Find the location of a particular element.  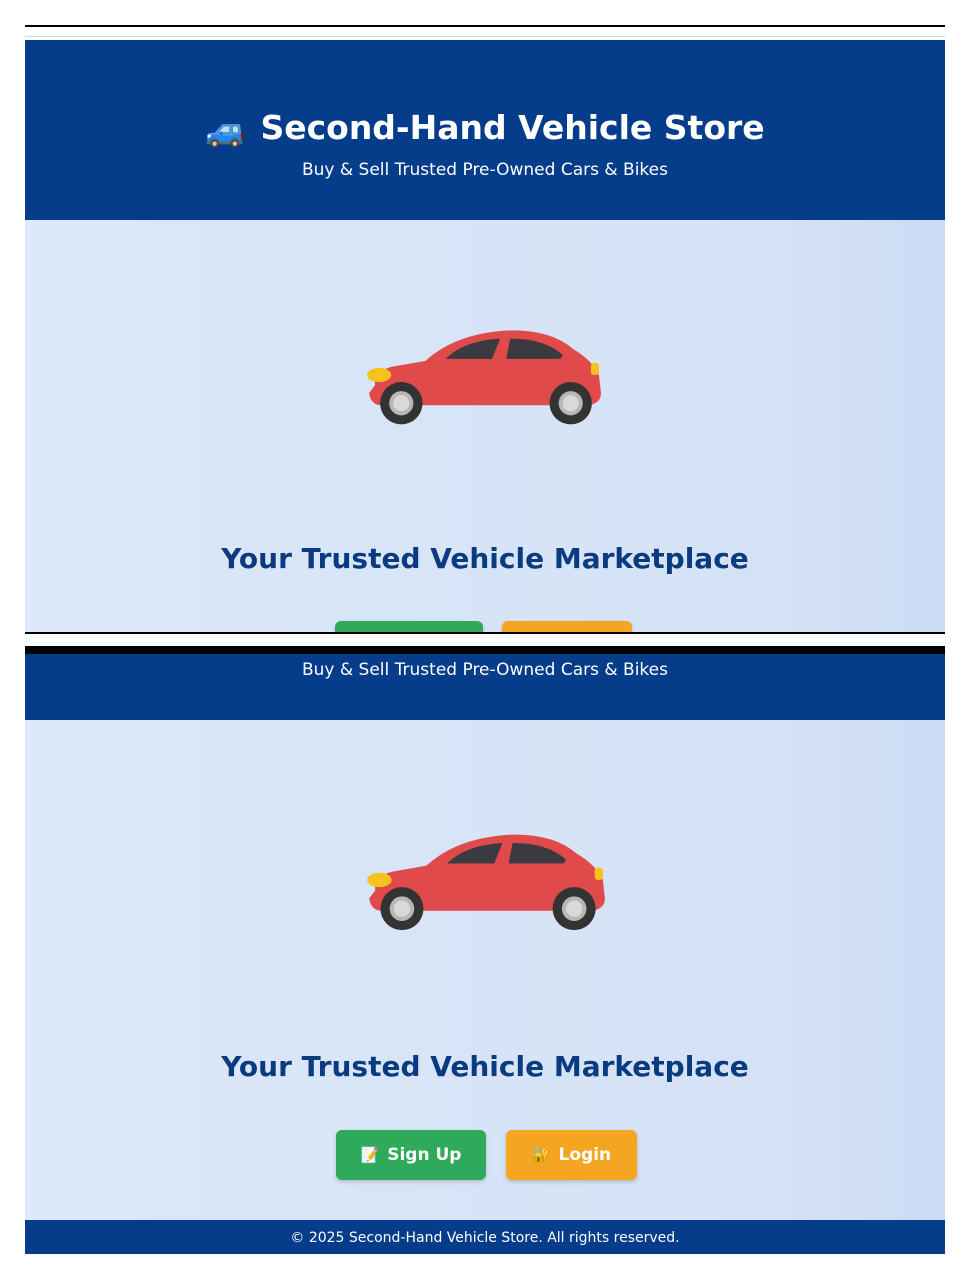

lock-icon: 🔐 is located at coordinates (541, 1155).